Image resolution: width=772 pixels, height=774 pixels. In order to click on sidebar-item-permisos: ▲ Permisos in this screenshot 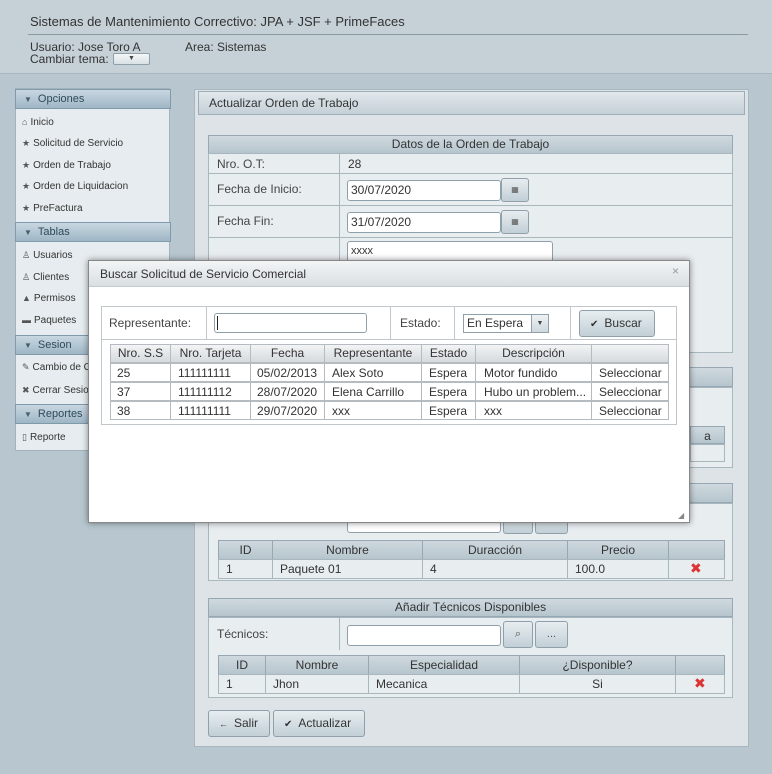, I will do `click(49, 298)`.